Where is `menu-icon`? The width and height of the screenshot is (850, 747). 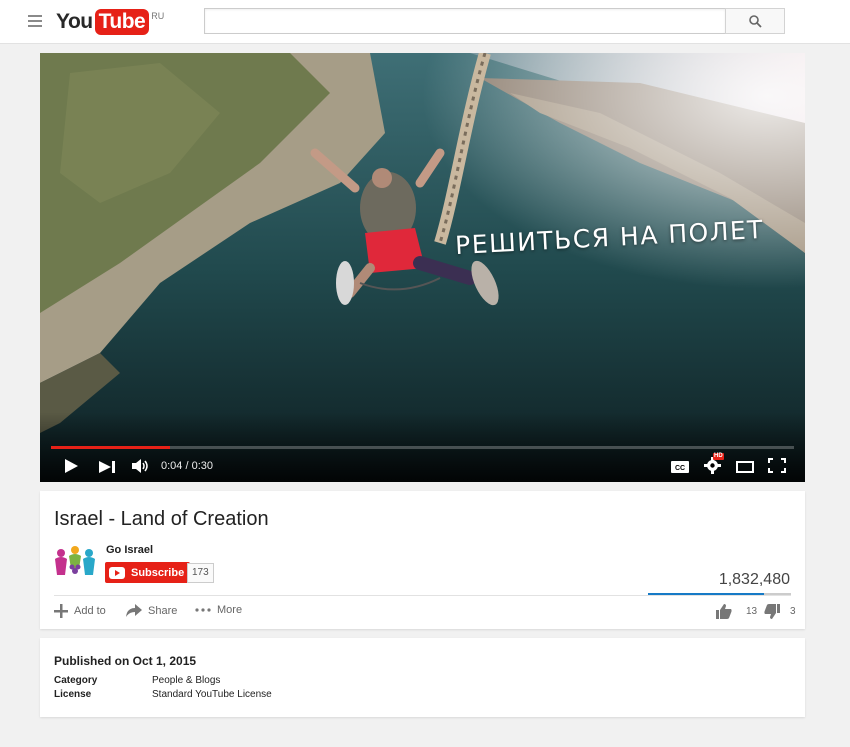 menu-icon is located at coordinates (35, 21).